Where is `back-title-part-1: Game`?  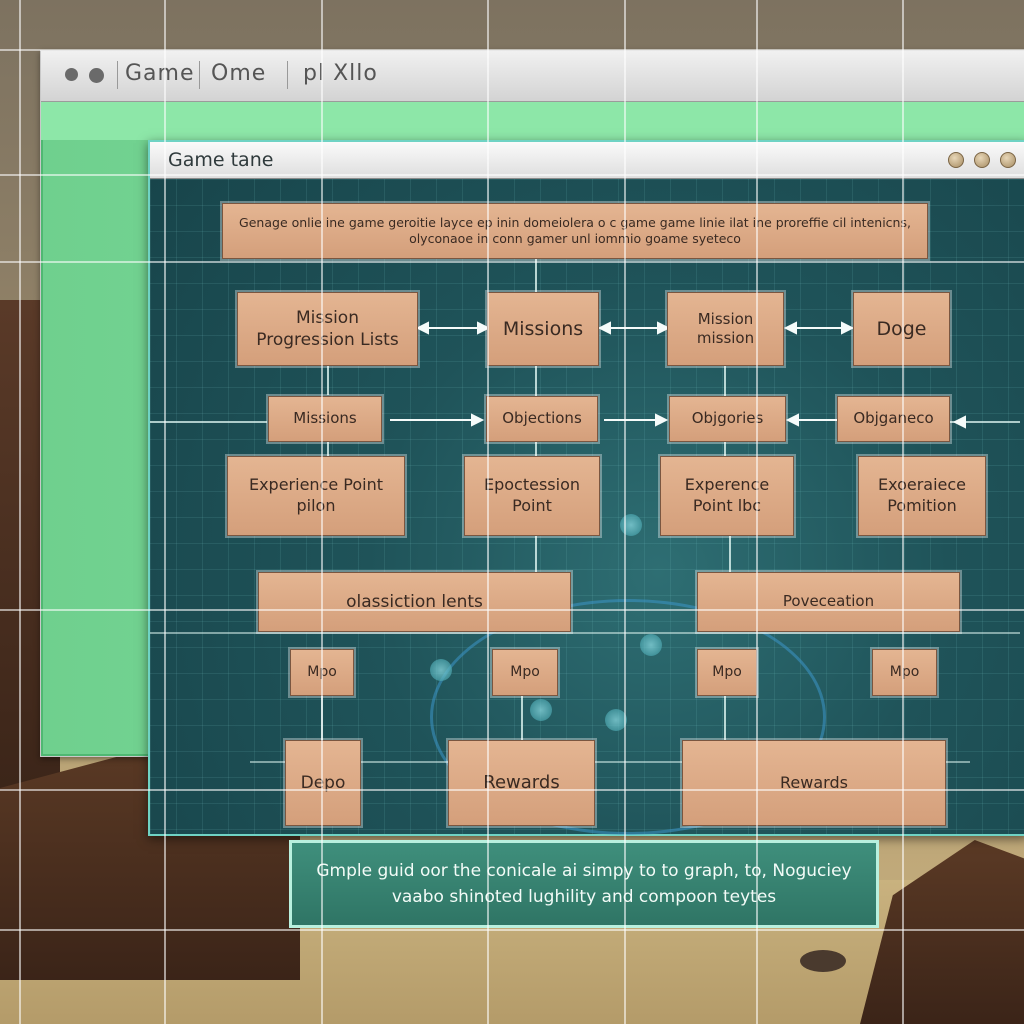
back-title-part-1: Game is located at coordinates (160, 73).